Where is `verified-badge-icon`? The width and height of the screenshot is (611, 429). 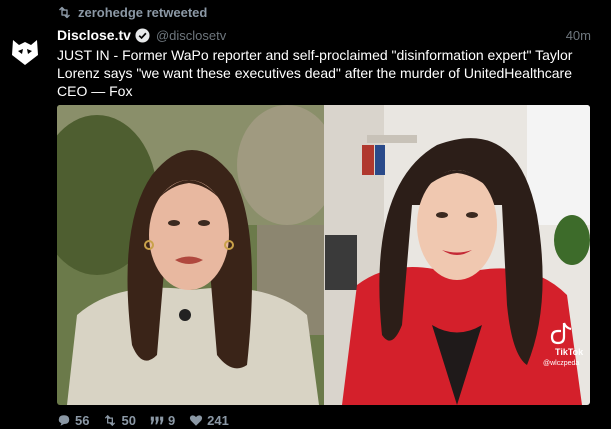 verified-badge-icon is located at coordinates (142, 35).